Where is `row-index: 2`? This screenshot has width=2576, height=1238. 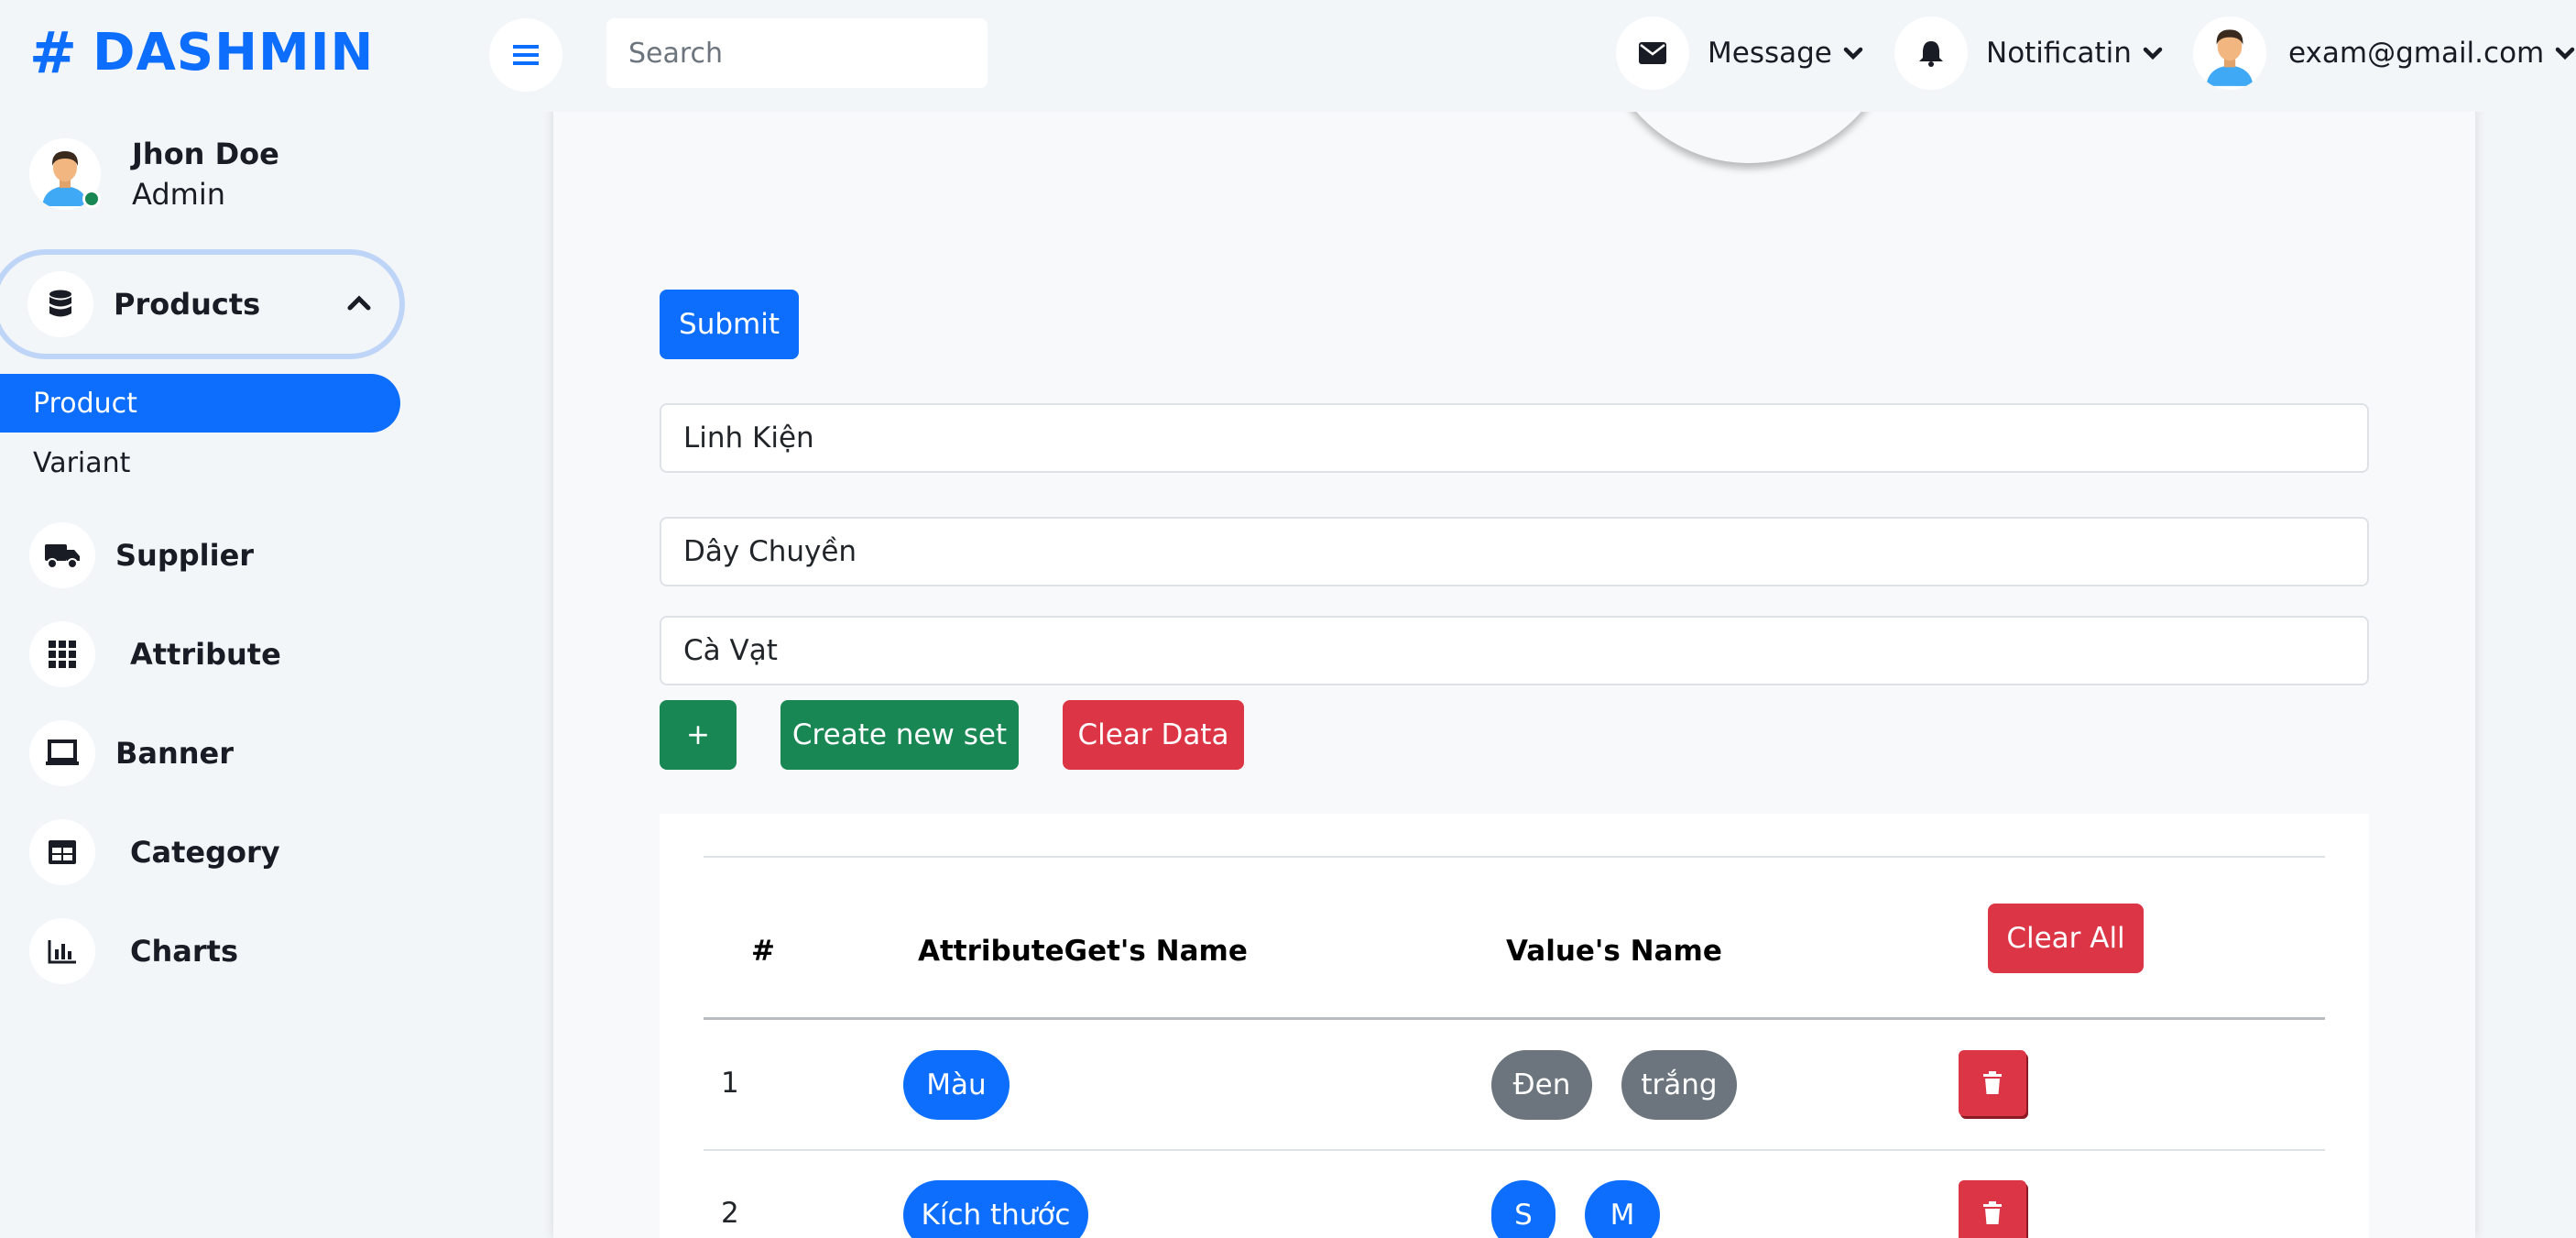 row-index: 2 is located at coordinates (730, 1213).